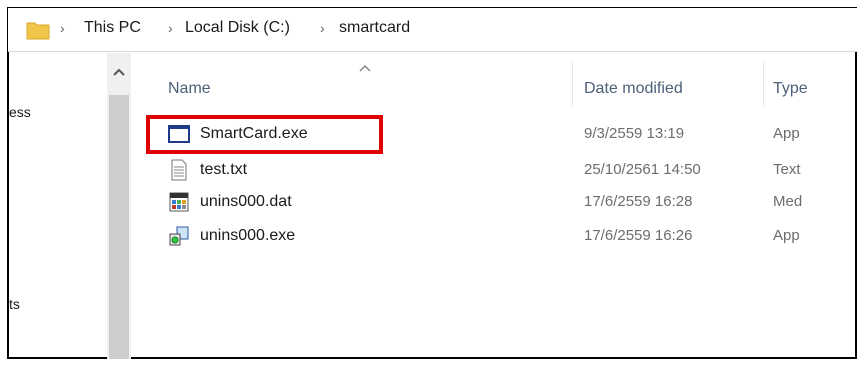  I want to click on file-row: unins000.exe 17/6/2559 16:26 App, so click(509, 236).